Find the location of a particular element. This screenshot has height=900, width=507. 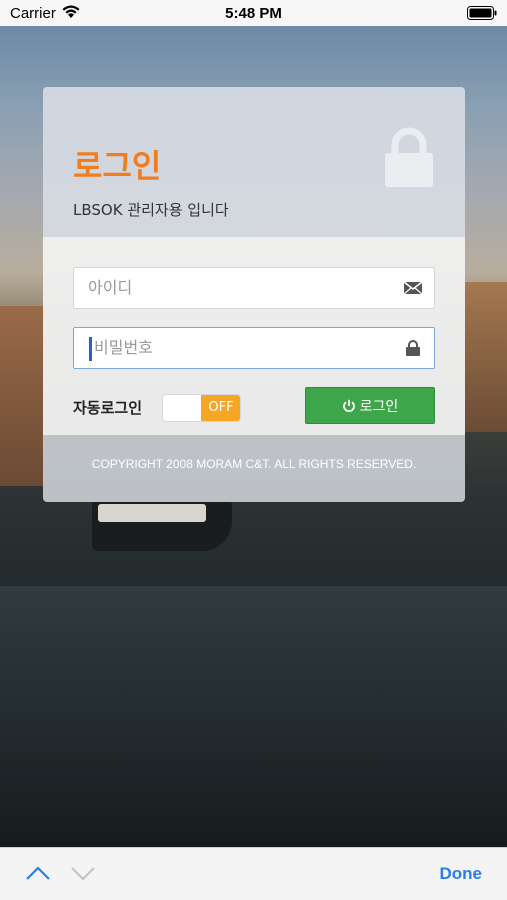

mail-icon is located at coordinates (413, 288).